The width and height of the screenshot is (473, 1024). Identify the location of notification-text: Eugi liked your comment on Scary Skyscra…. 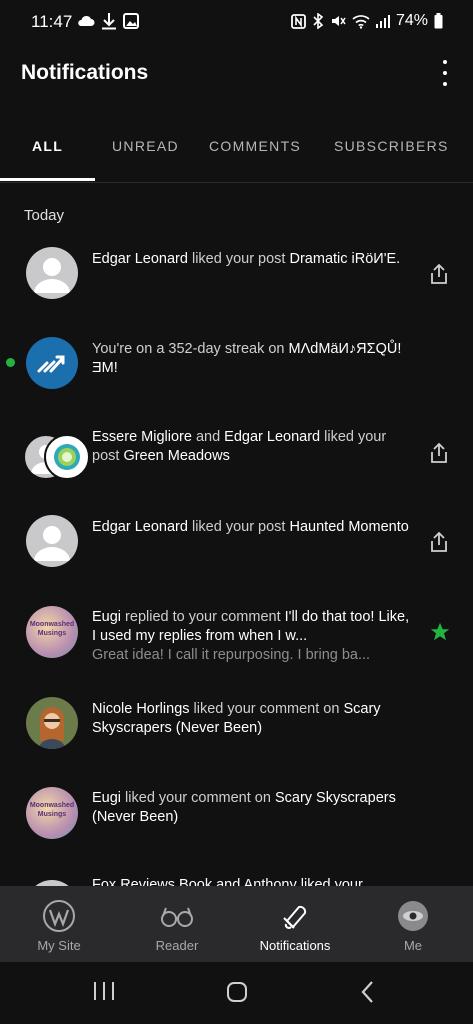
(244, 807).